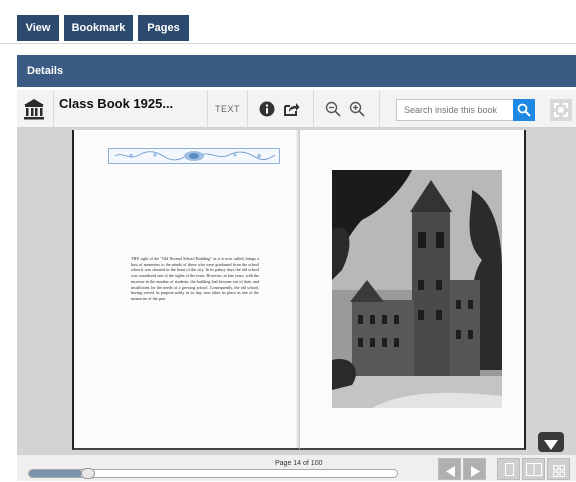  What do you see at coordinates (34, 111) in the screenshot?
I see `library-icon` at bounding box center [34, 111].